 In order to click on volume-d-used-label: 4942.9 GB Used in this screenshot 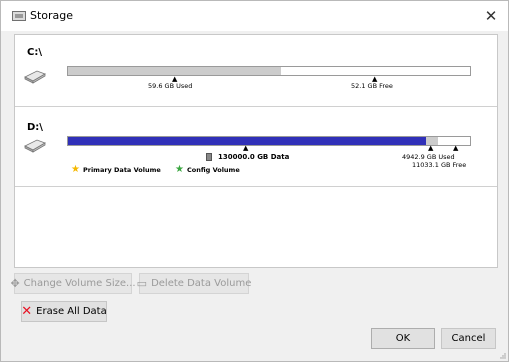, I will do `click(428, 157)`.